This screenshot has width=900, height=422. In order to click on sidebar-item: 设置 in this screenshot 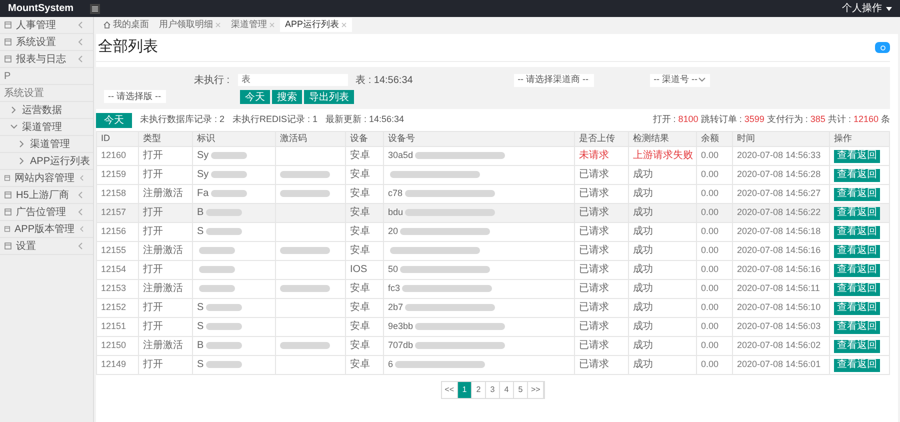, I will do `click(46, 246)`.